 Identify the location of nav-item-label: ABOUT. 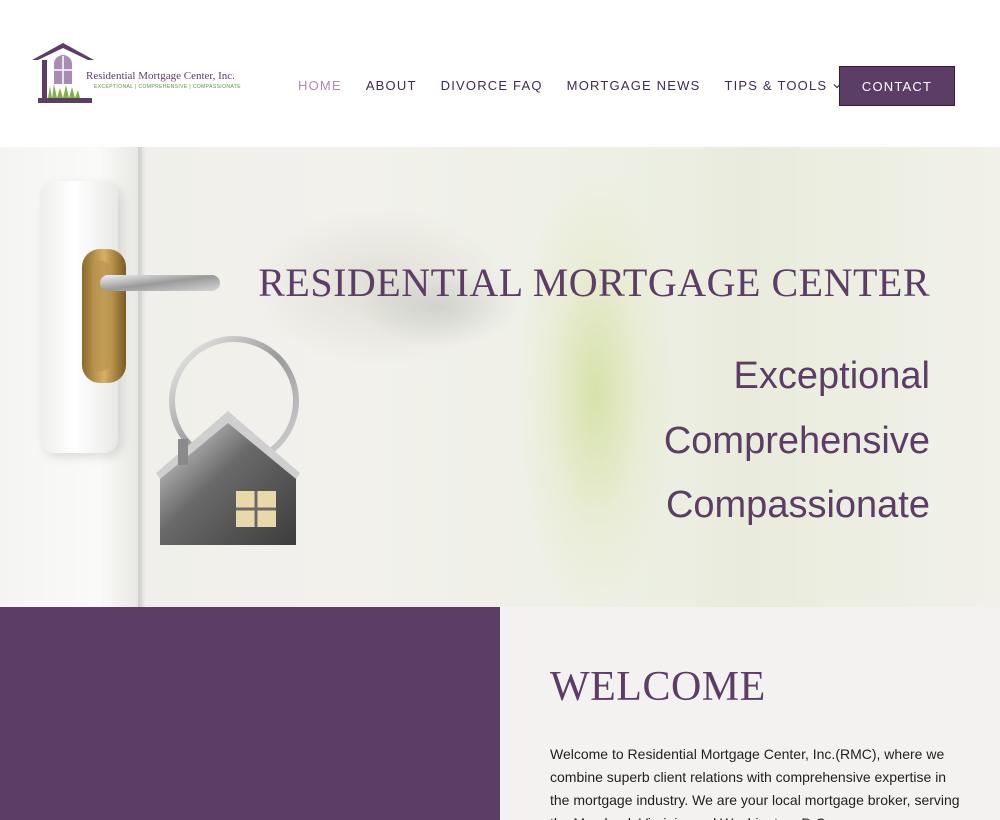
(391, 85).